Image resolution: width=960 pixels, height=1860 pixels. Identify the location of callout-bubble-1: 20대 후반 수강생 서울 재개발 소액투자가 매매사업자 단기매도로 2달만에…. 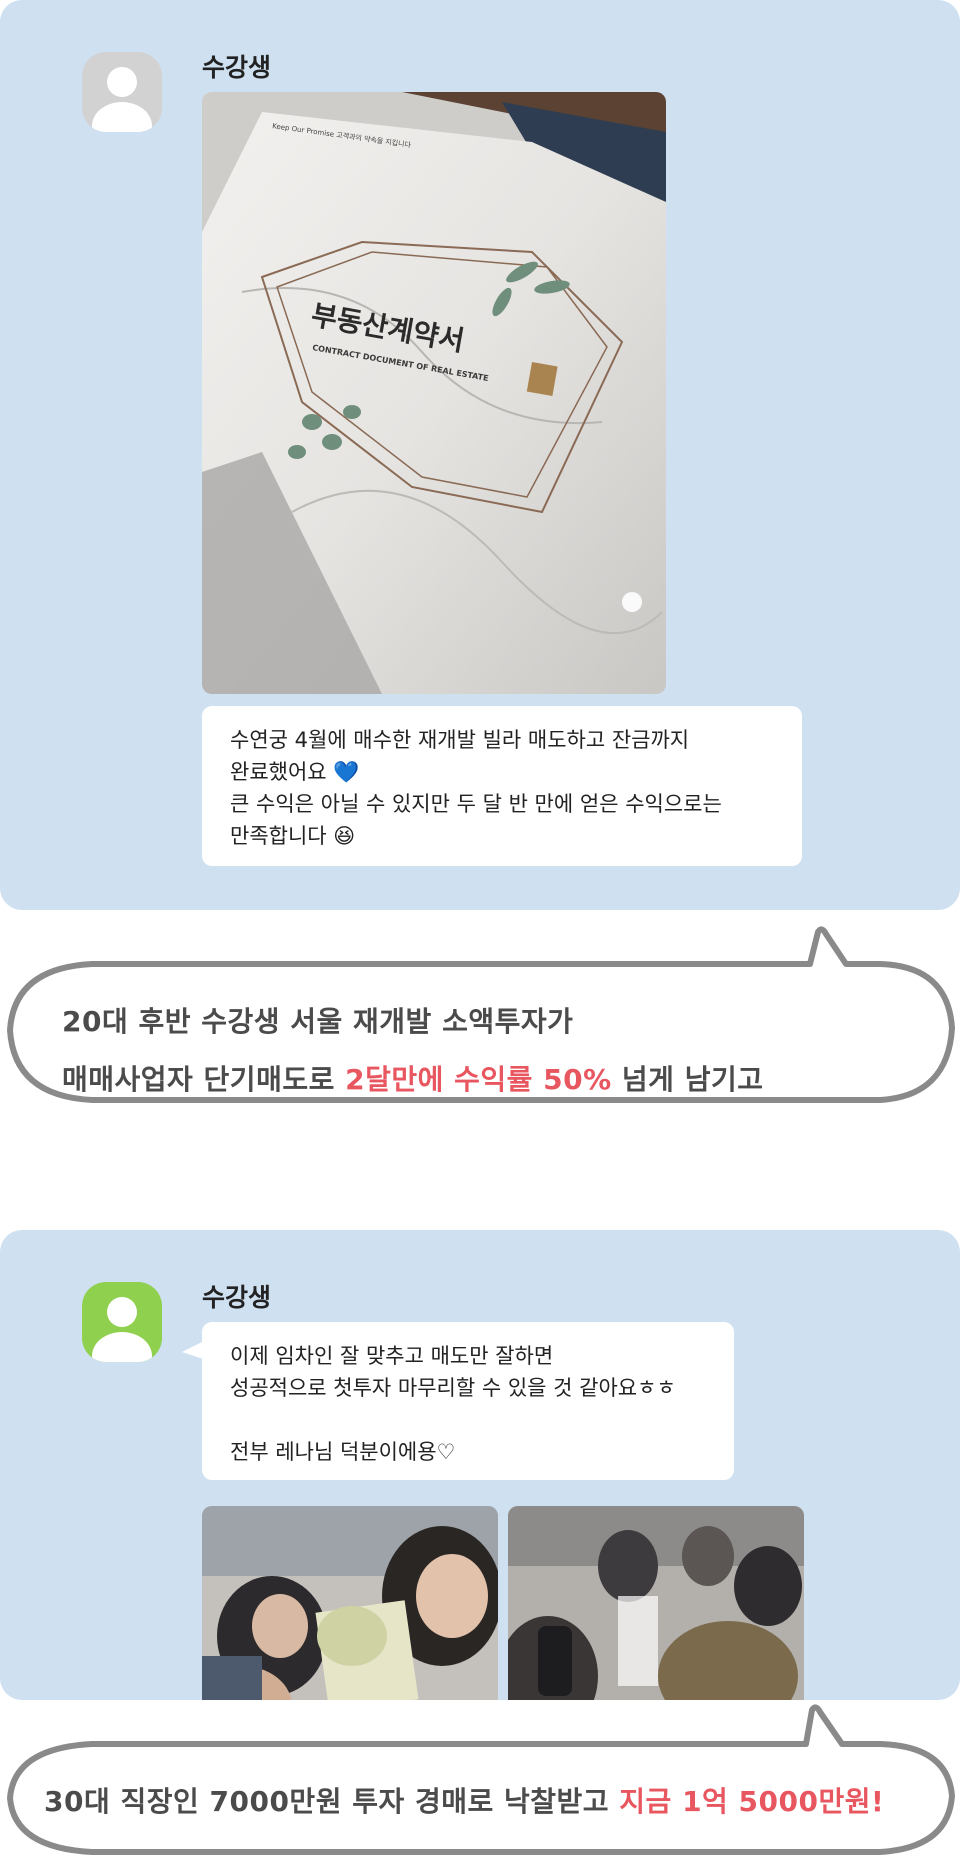
(480, 1030).